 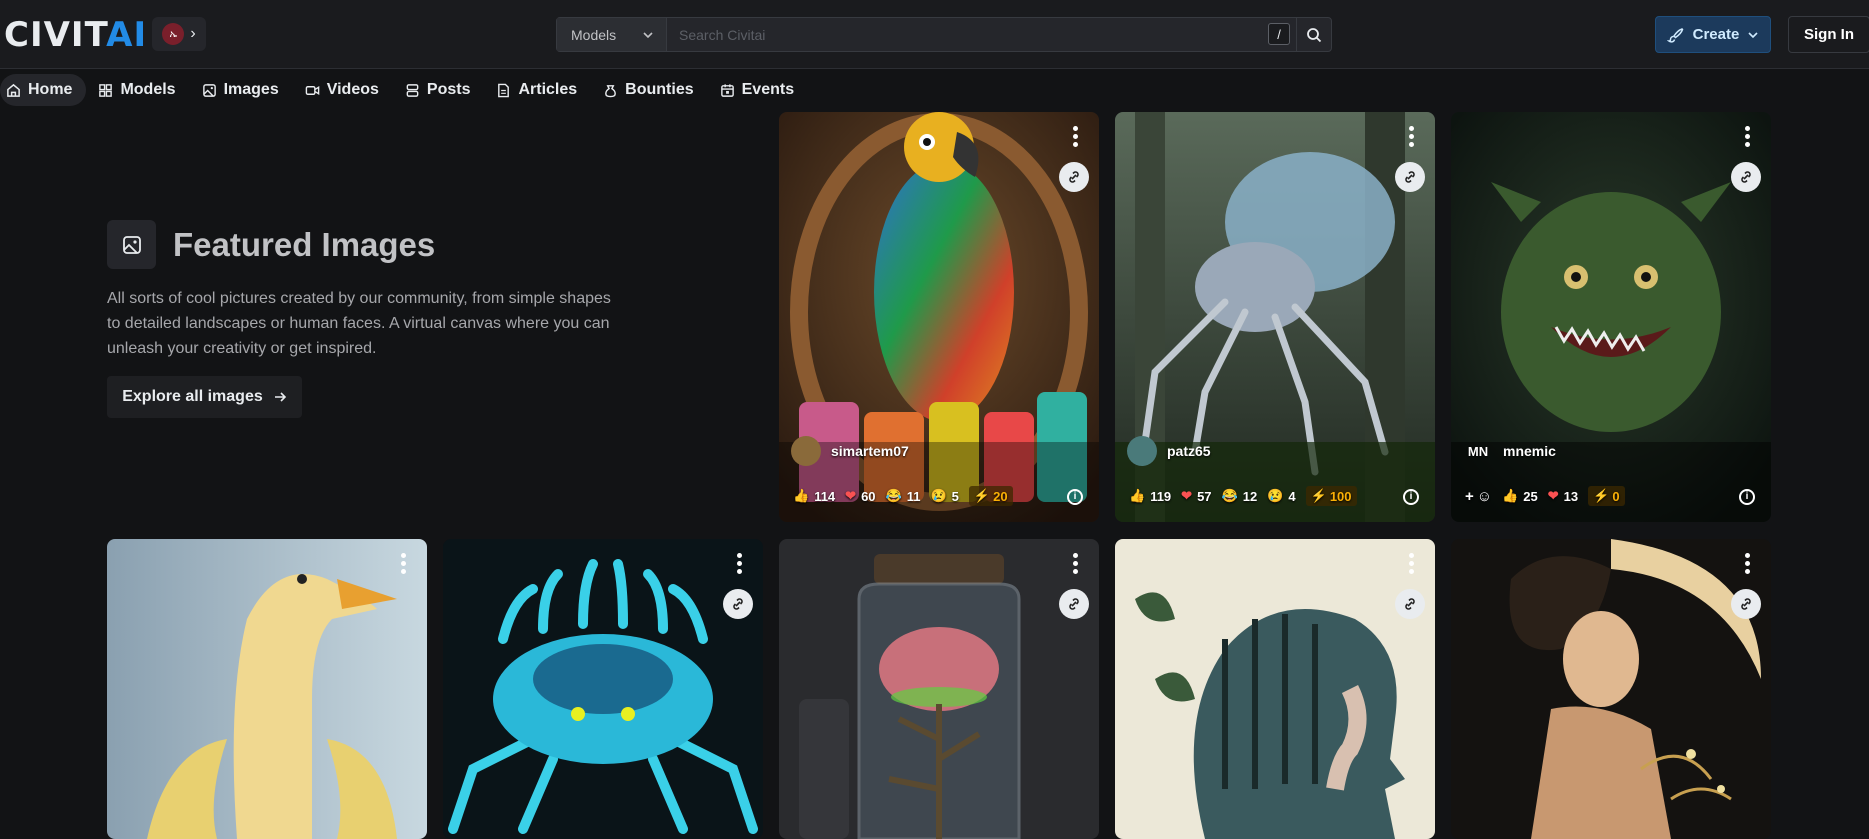 What do you see at coordinates (1275, 317) in the screenshot?
I see `image-card: patz65 👍 119 ❤ 57 😂 12 😢 4 ⚡ 100 i` at bounding box center [1275, 317].